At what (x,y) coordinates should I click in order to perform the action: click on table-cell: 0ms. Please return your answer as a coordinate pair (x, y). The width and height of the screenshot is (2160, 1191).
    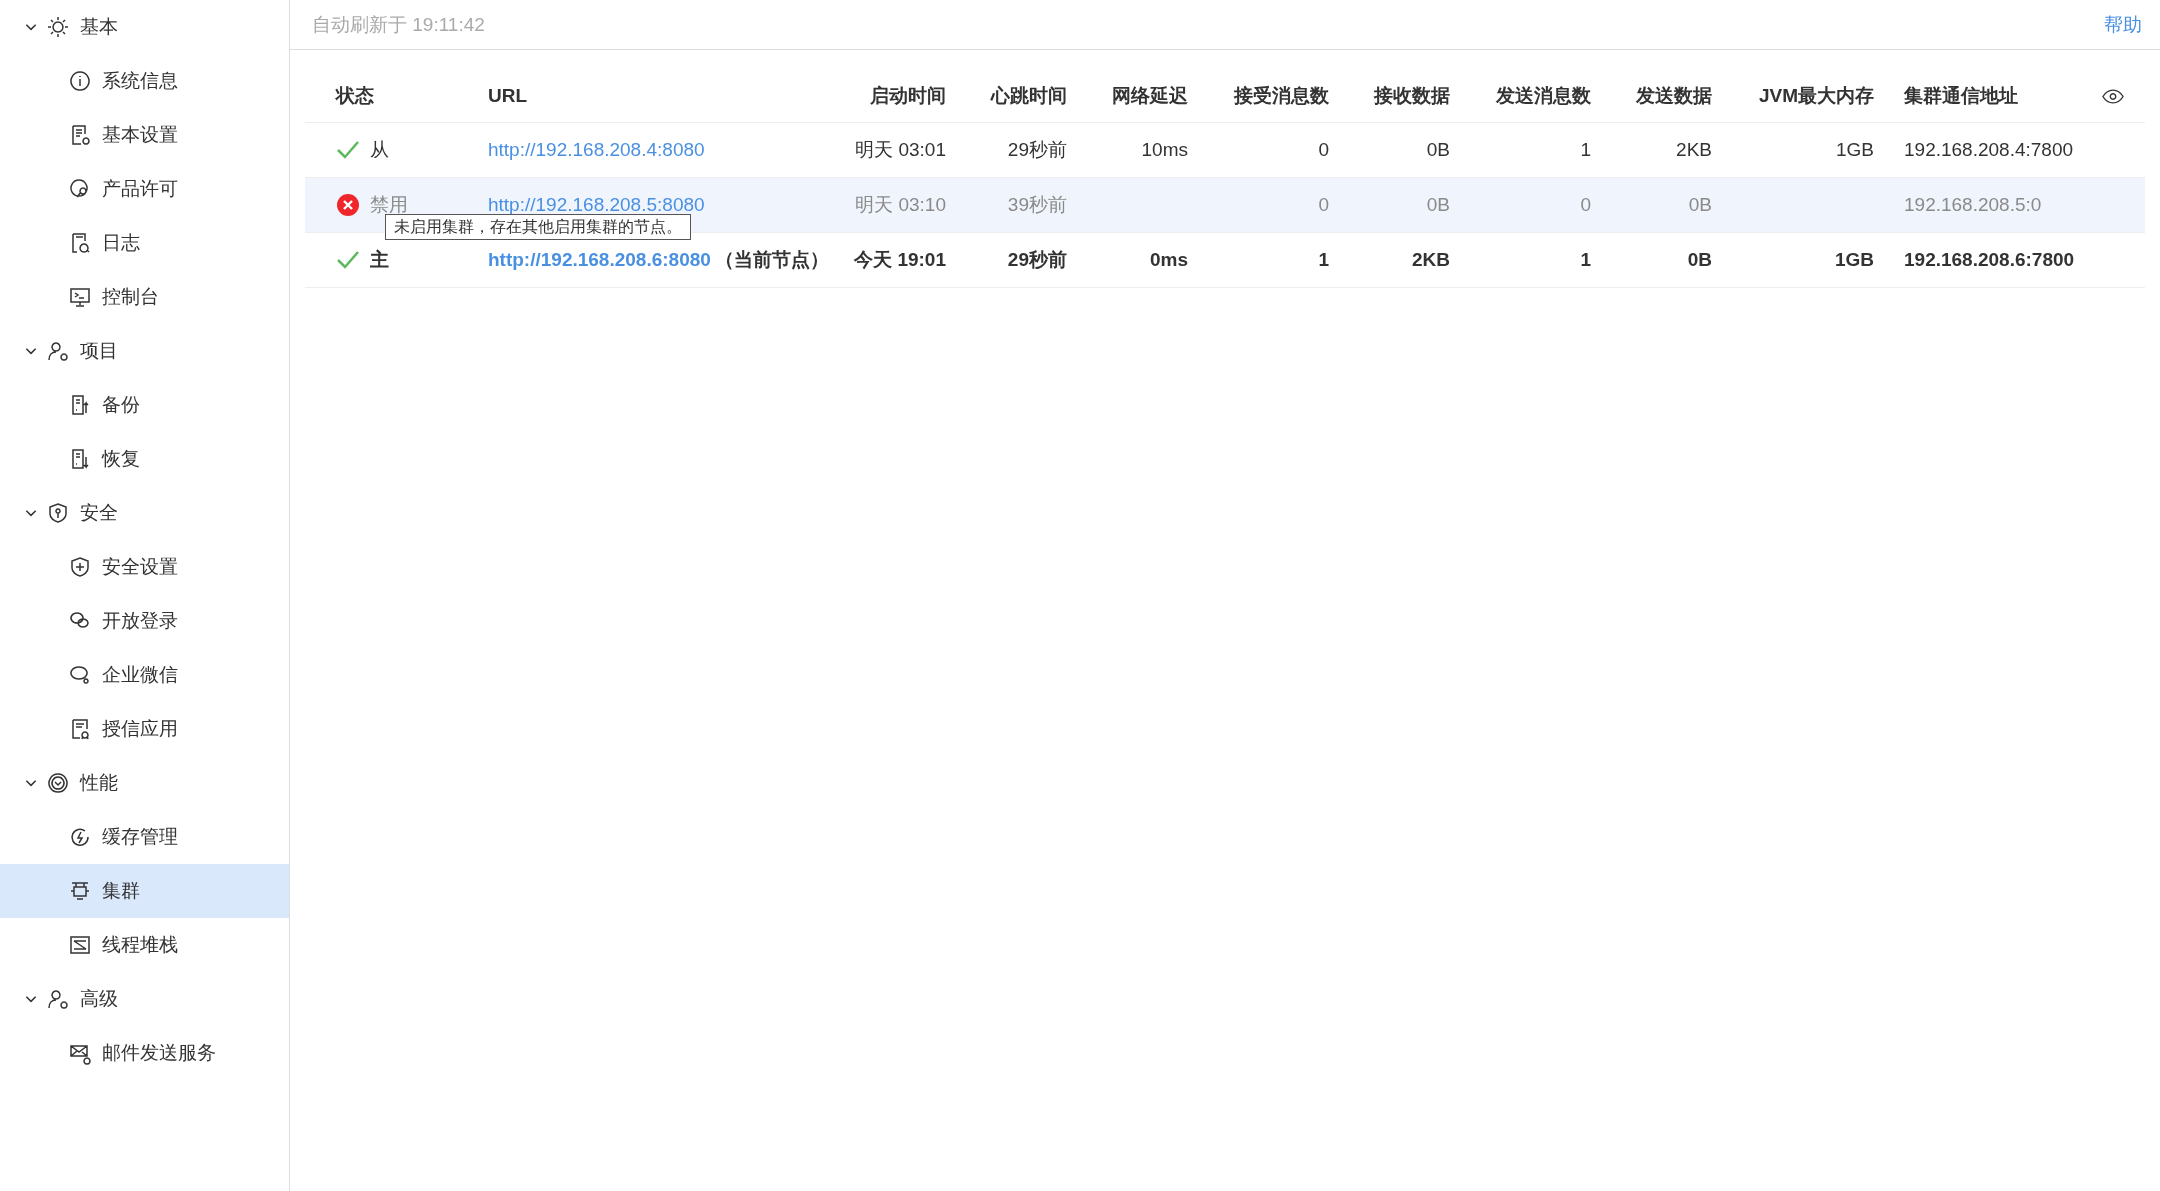
    Looking at the image, I should click on (1168, 260).